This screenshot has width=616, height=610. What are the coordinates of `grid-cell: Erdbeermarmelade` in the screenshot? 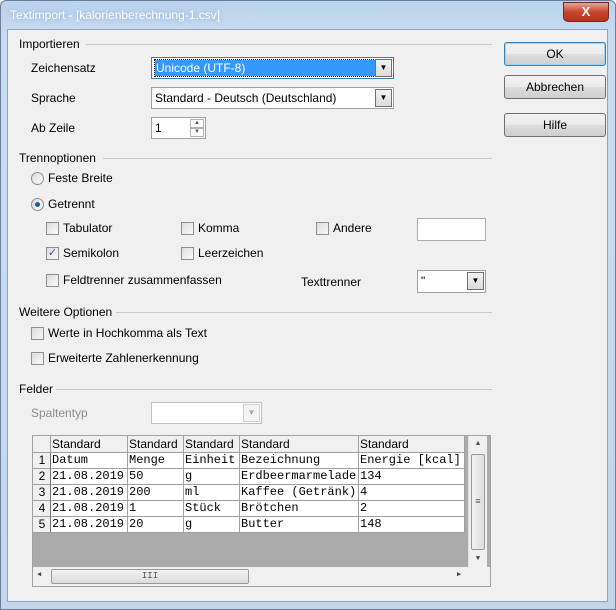 It's located at (299, 477).